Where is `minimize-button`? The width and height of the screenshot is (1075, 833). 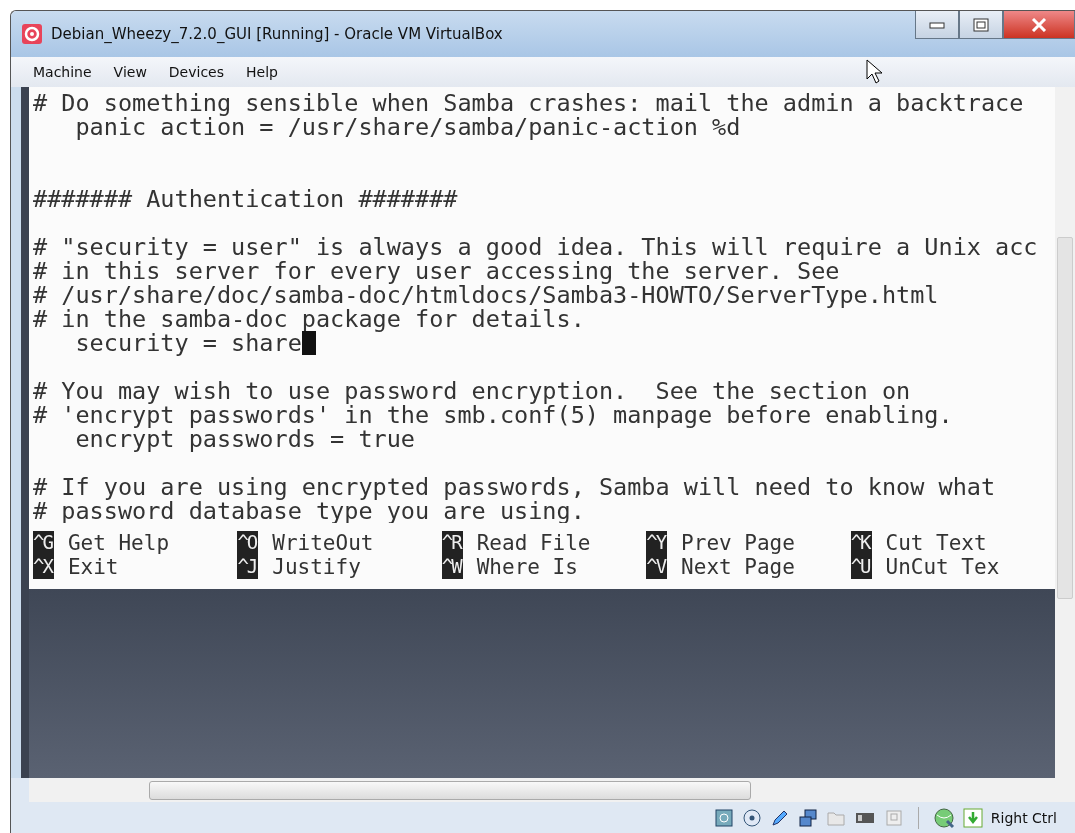
minimize-button is located at coordinates (937, 25).